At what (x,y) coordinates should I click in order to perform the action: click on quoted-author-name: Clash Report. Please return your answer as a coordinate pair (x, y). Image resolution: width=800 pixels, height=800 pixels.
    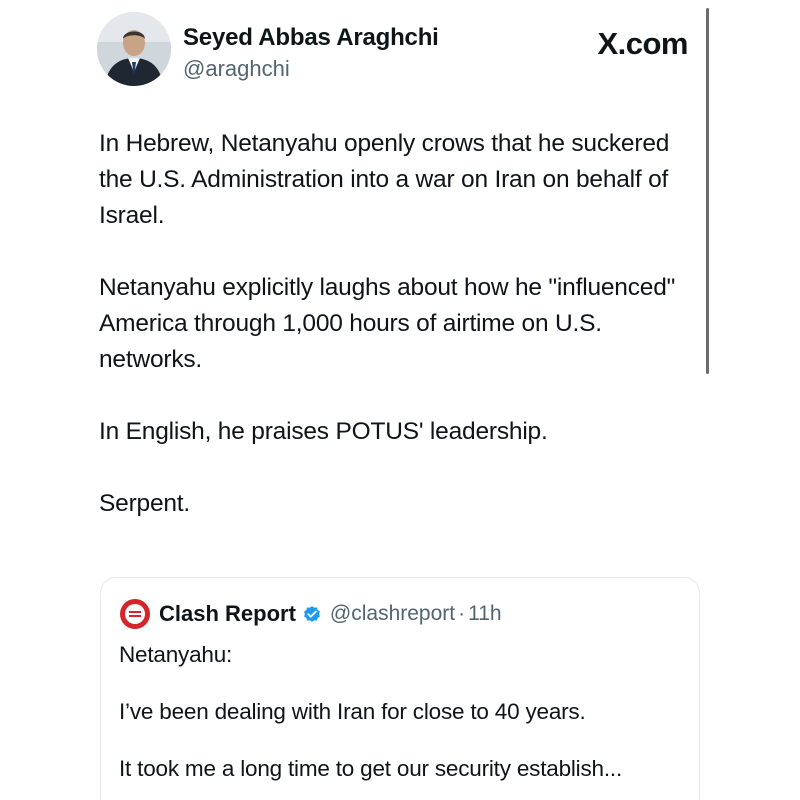
    Looking at the image, I should click on (227, 614).